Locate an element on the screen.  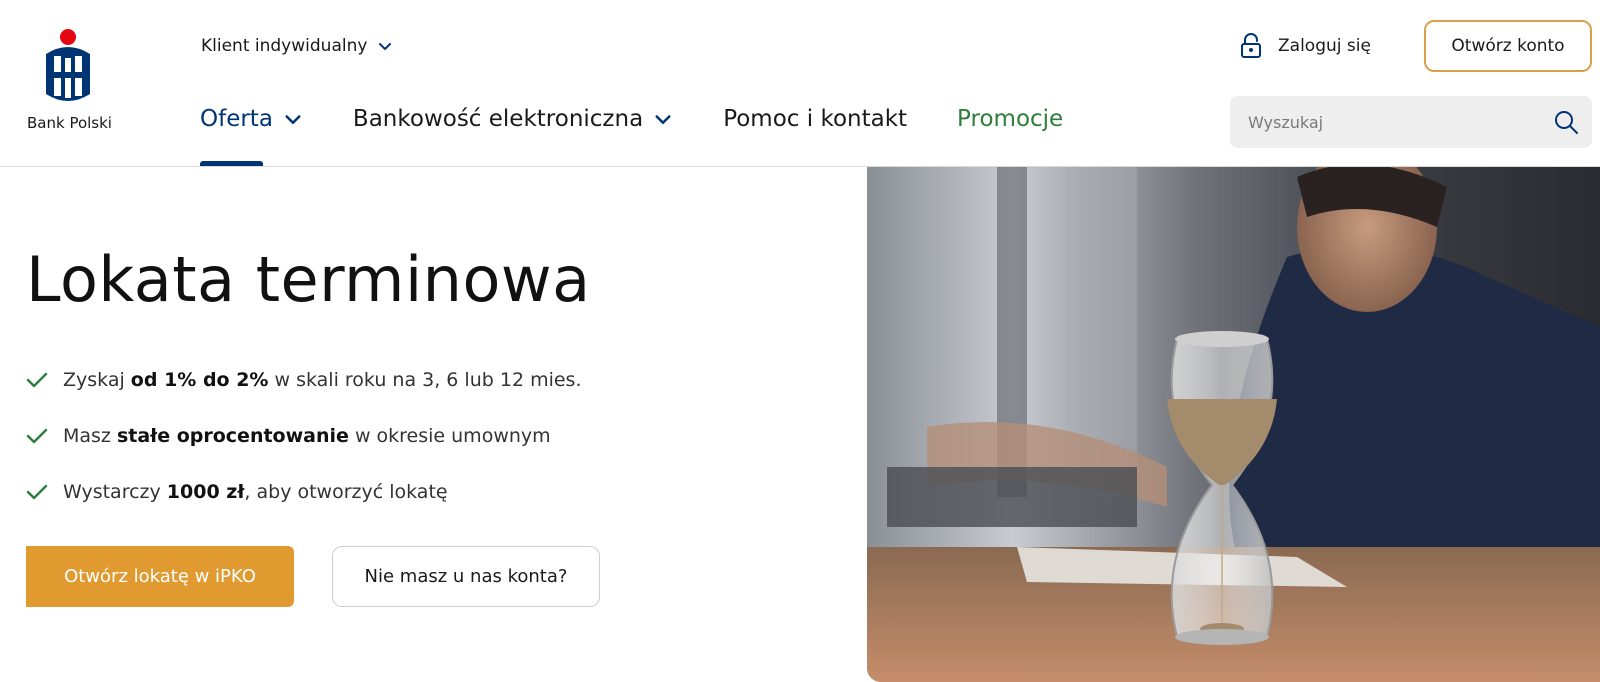
nav-item-promocje: Promocje is located at coordinates (1010, 119).